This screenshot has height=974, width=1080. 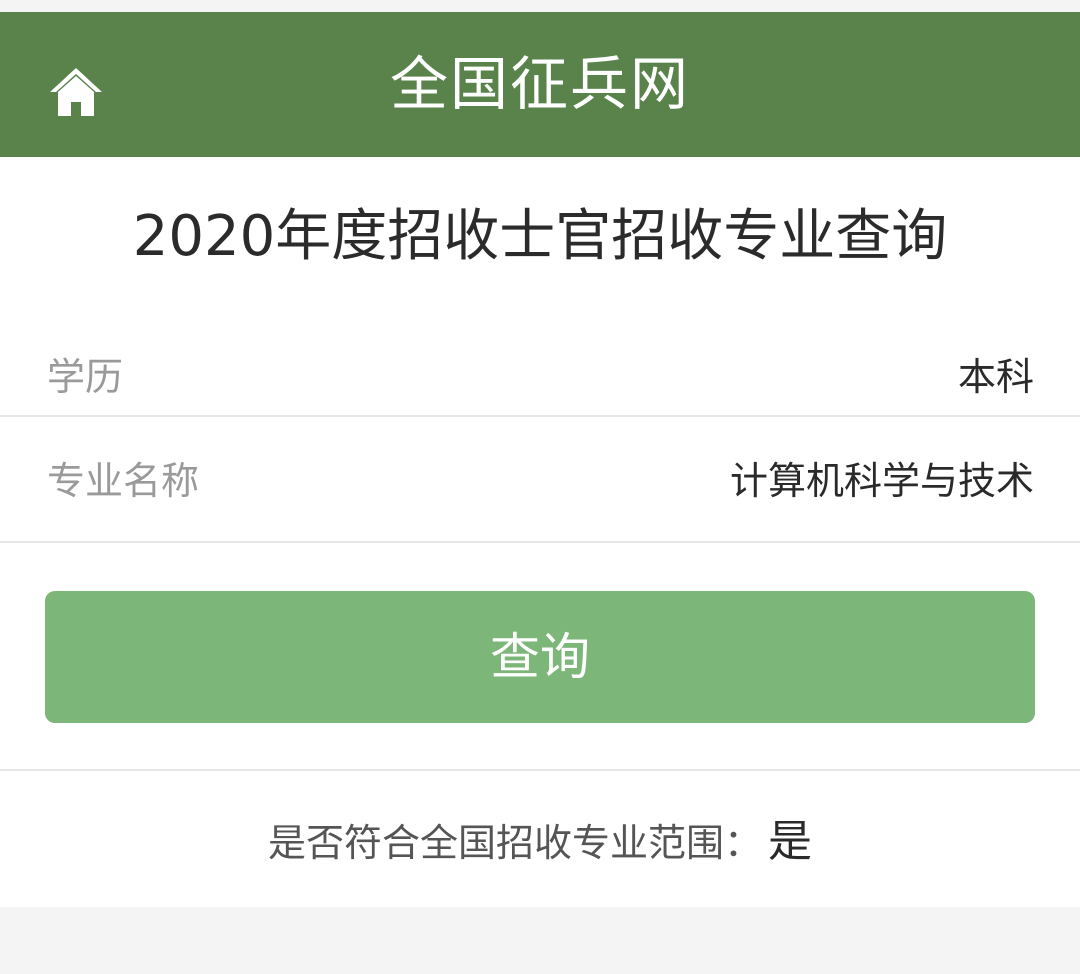 I want to click on major-row: 专业名称 计算机科学与技术, so click(x=540, y=481).